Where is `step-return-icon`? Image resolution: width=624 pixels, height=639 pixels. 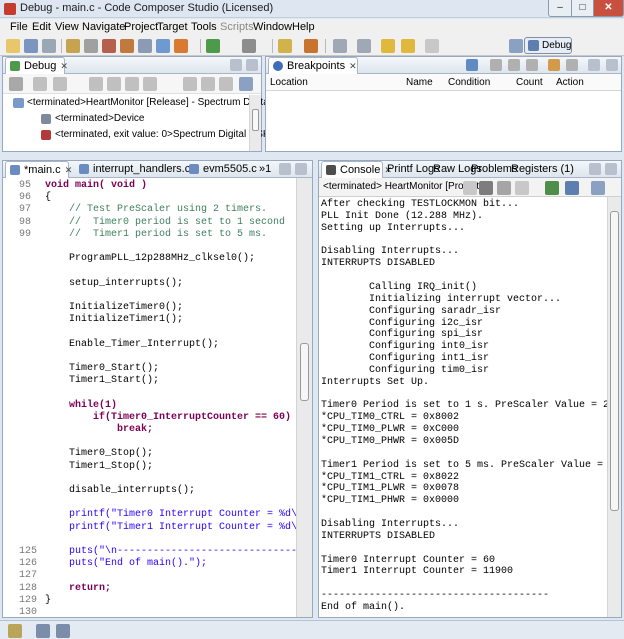
step-return-icon is located at coordinates (132, 84).